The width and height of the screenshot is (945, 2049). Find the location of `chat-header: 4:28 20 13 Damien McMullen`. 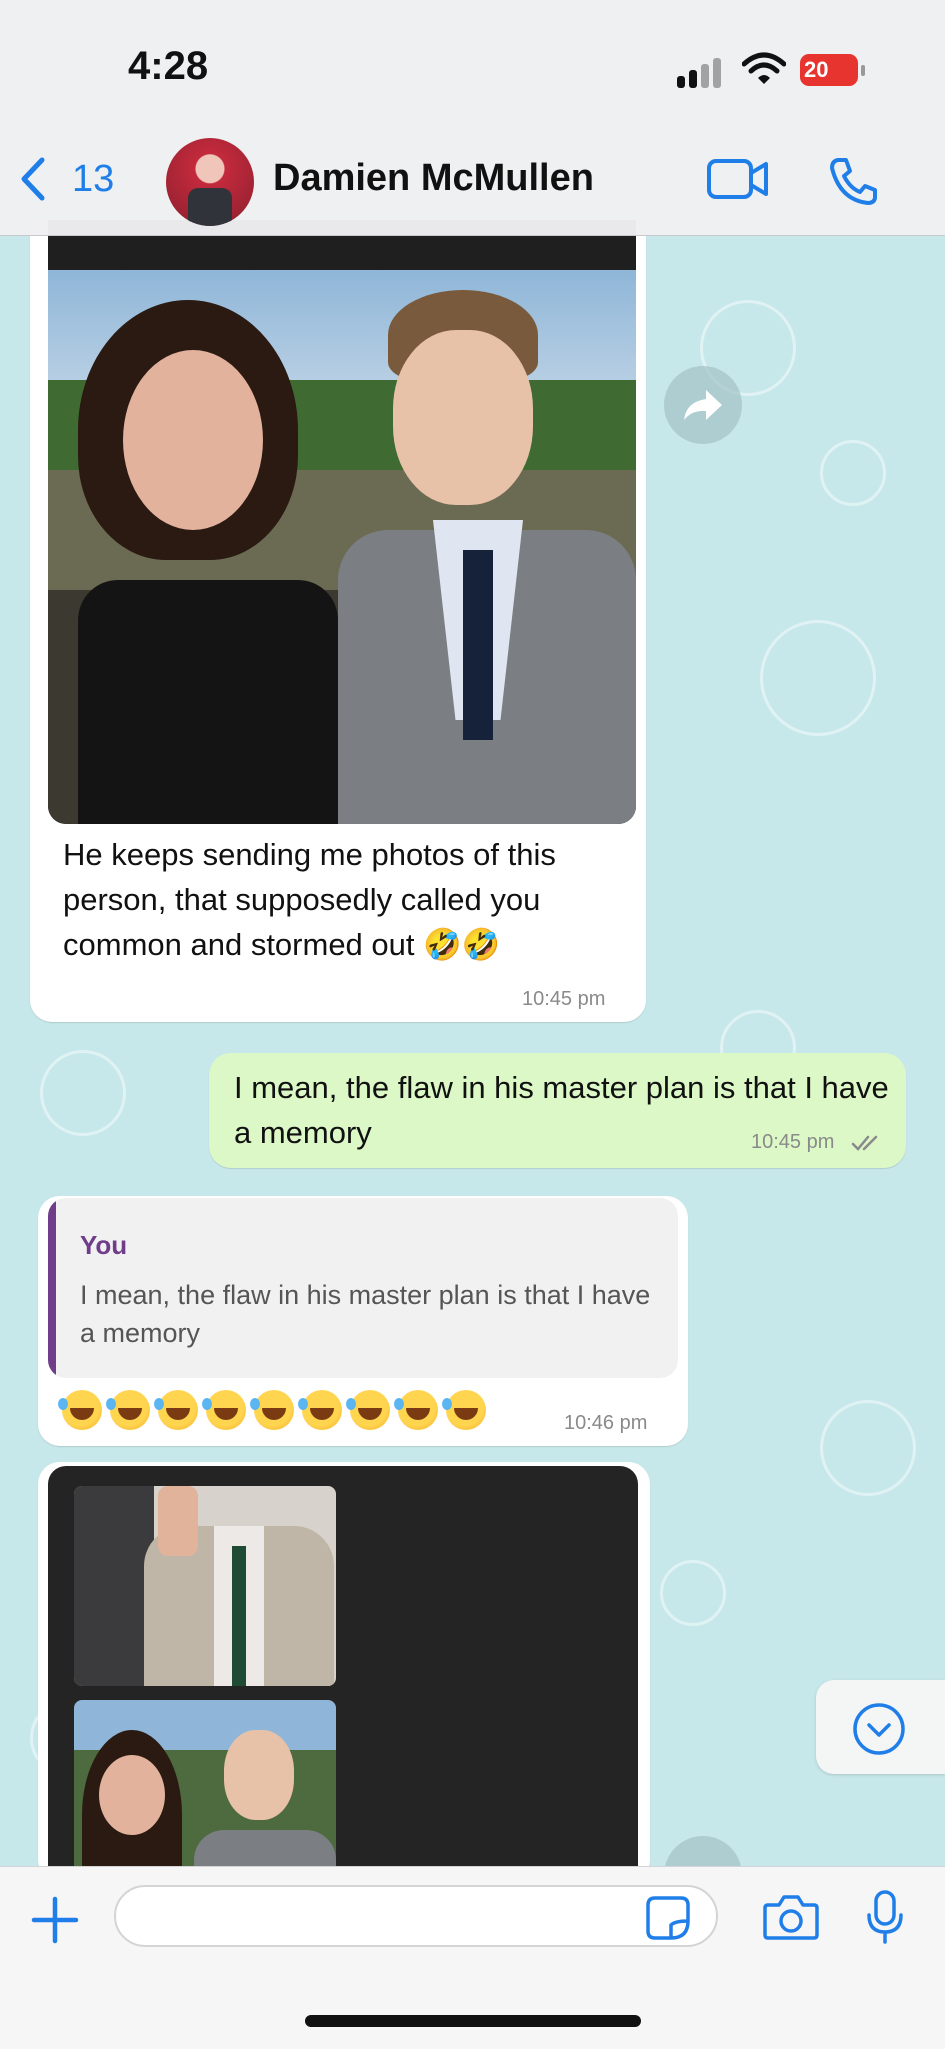

chat-header: 4:28 20 13 Damien McMullen is located at coordinates (472, 118).